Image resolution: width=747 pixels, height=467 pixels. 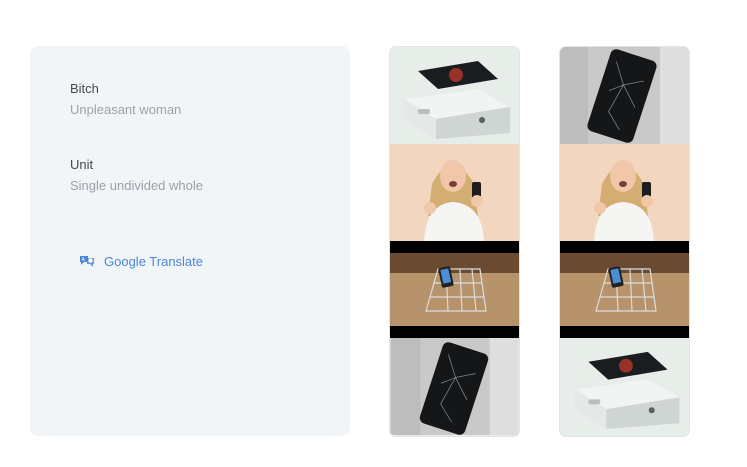 I want to click on thumbnail-strip-right, so click(x=624, y=241).